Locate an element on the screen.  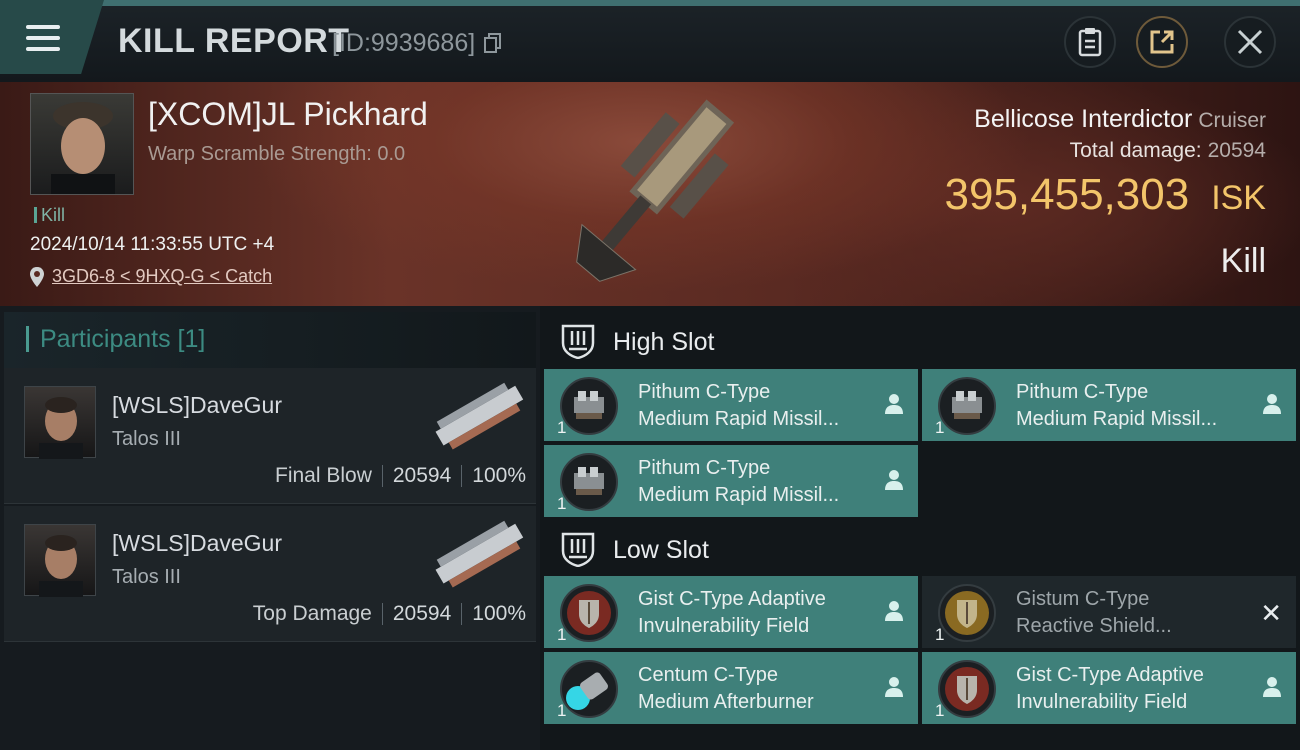
share-button is located at coordinates (1162, 42).